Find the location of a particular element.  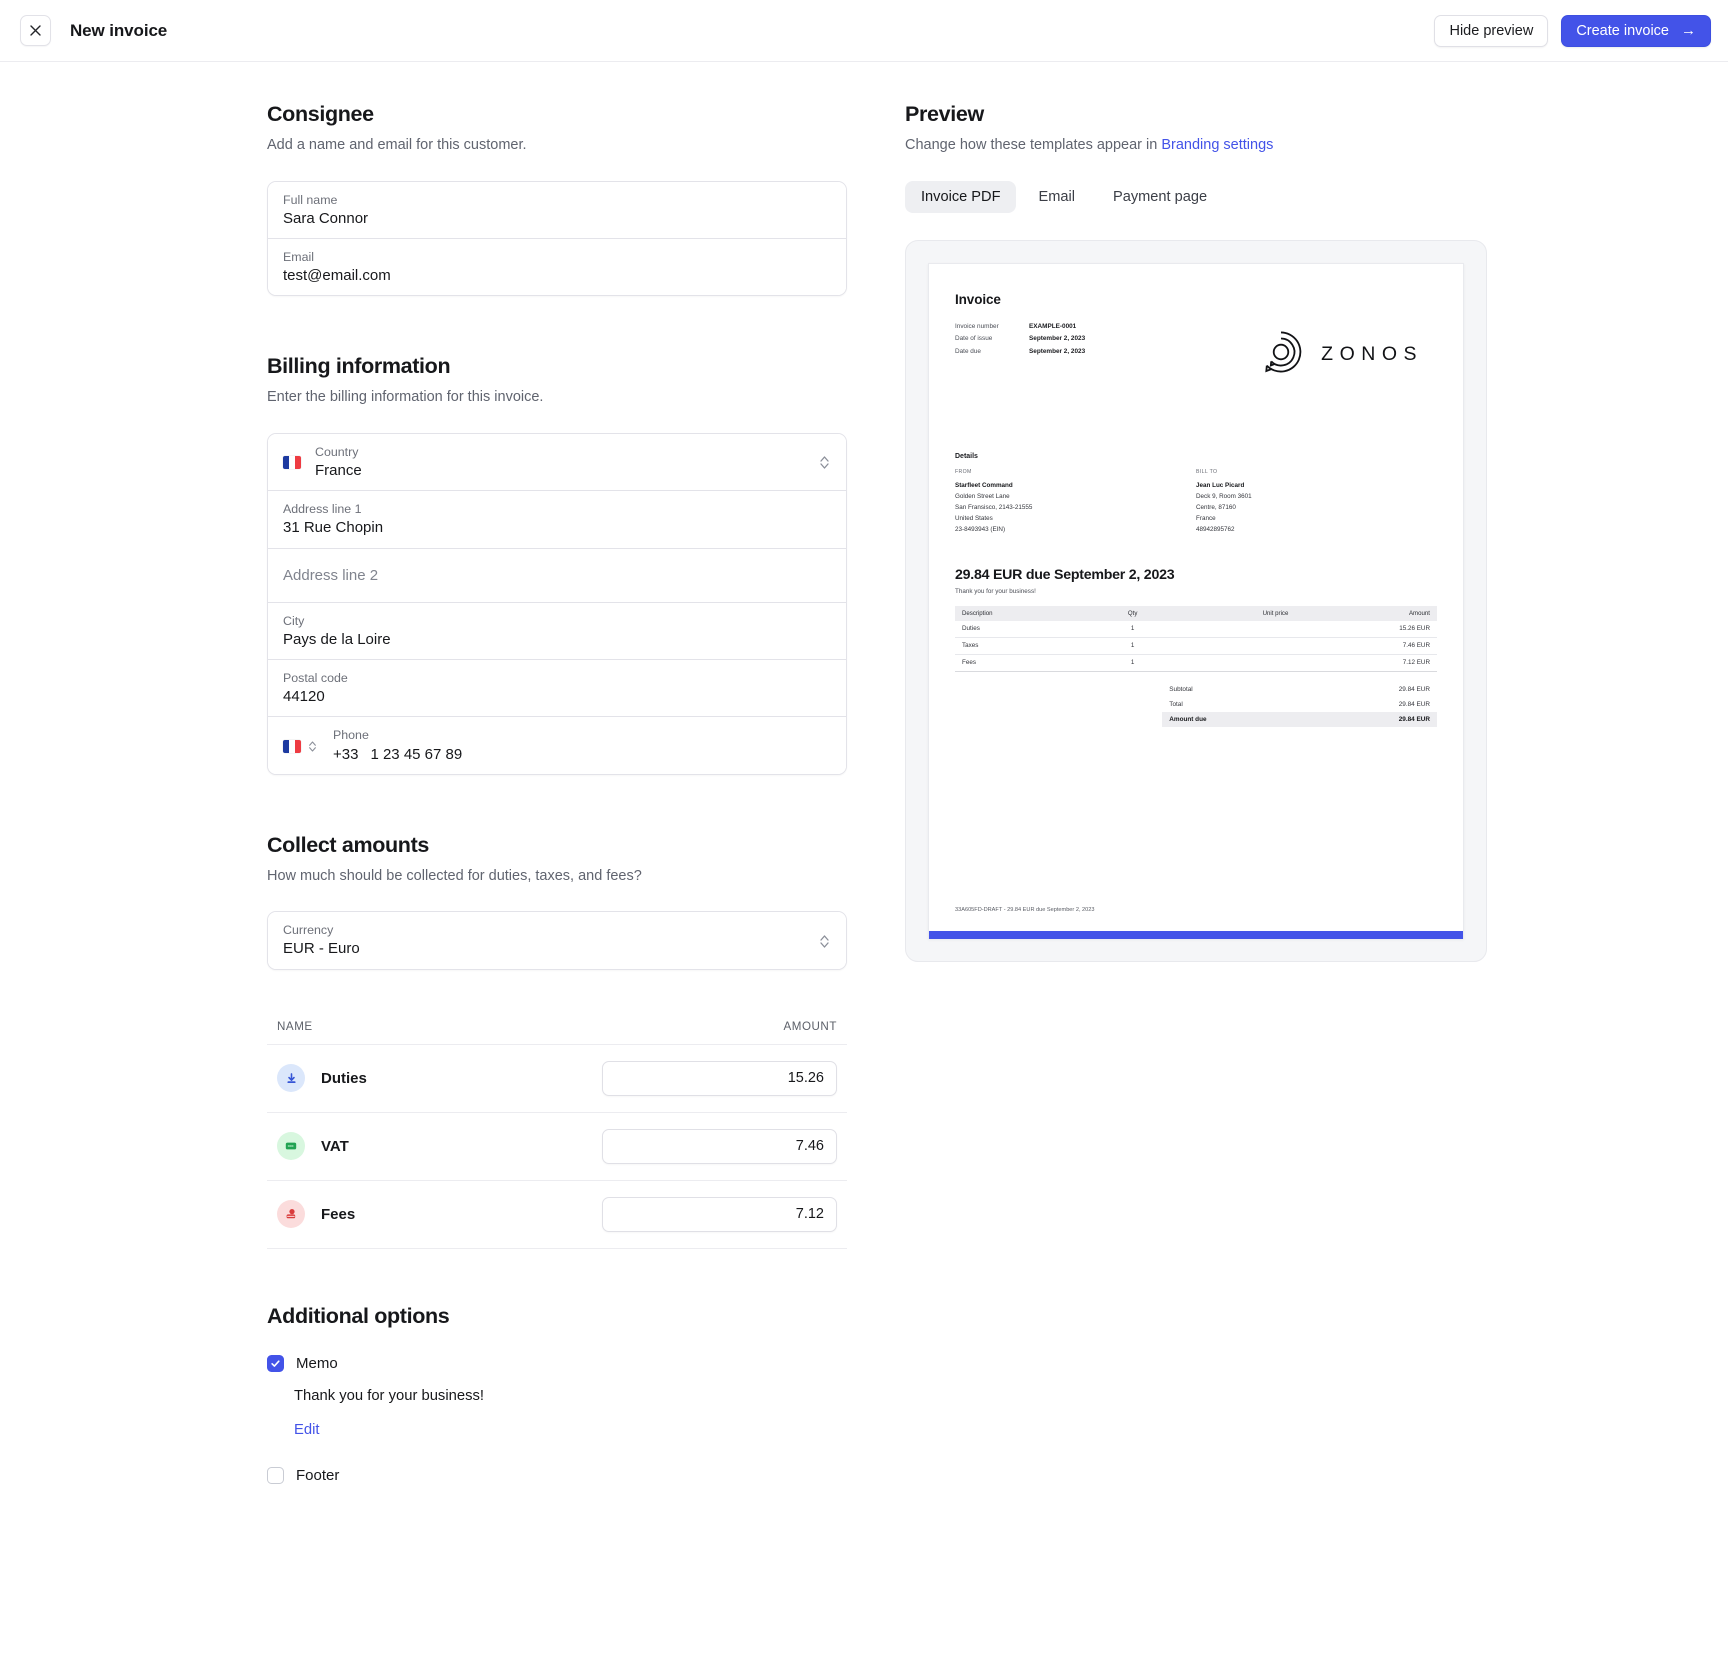

bill-to-line: France is located at coordinates (1206, 519).